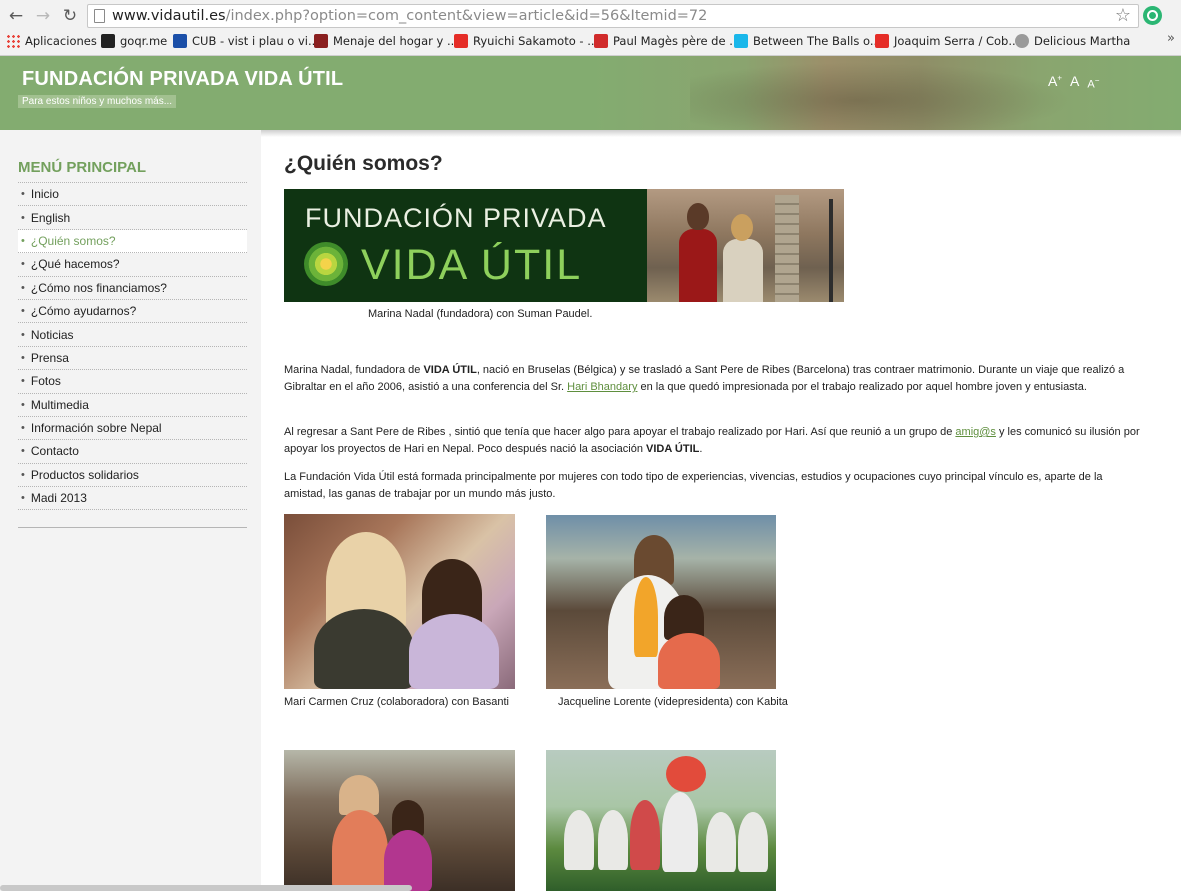 The height and width of the screenshot is (891, 1181). I want to click on menu-item-informacion-nepal: Información sobre Nepal, so click(132, 429).